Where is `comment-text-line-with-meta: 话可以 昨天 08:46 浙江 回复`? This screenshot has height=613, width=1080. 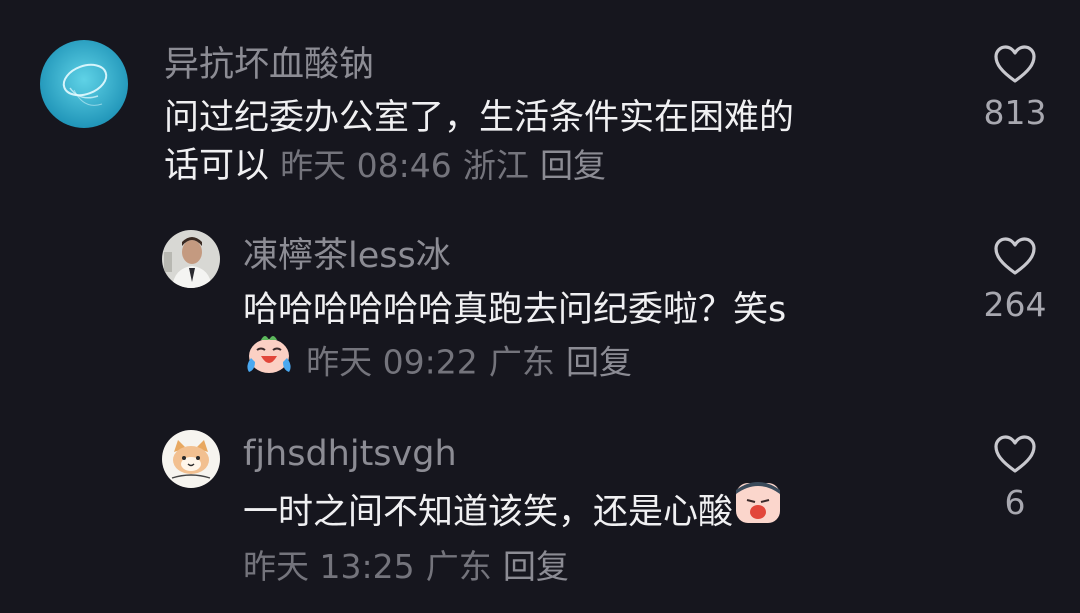
comment-text-line-with-meta: 话可以 昨天 08:46 浙江 回复 is located at coordinates (564, 166).